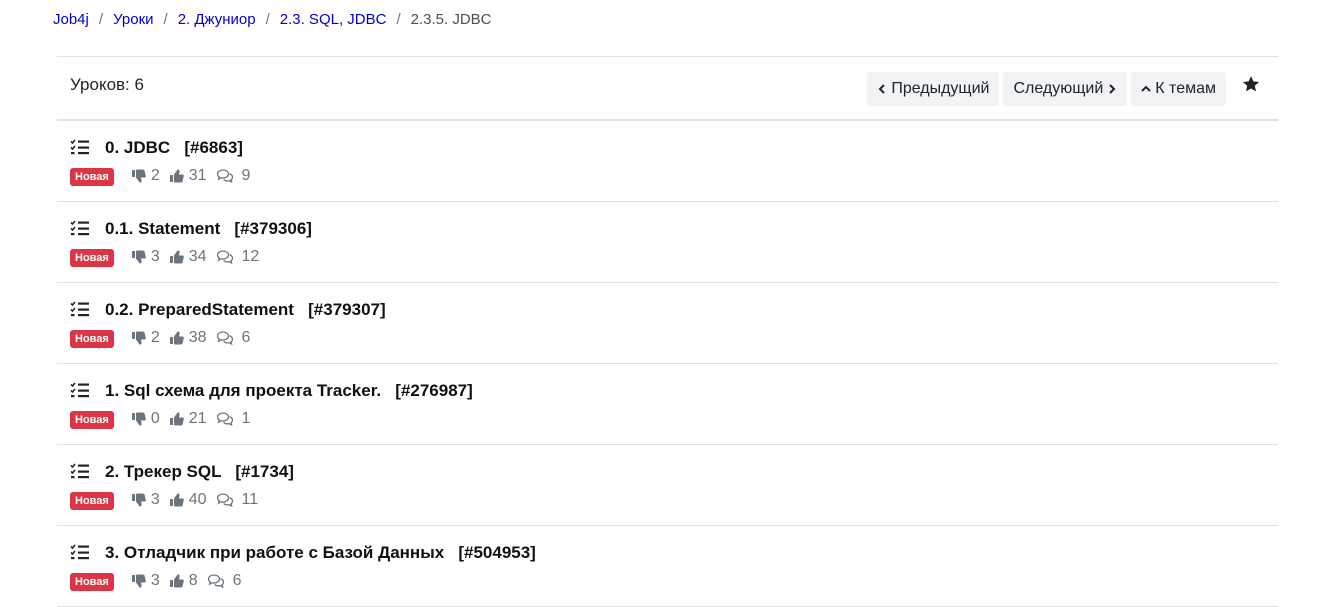  I want to click on previous-button: Предыдущий, so click(933, 89).